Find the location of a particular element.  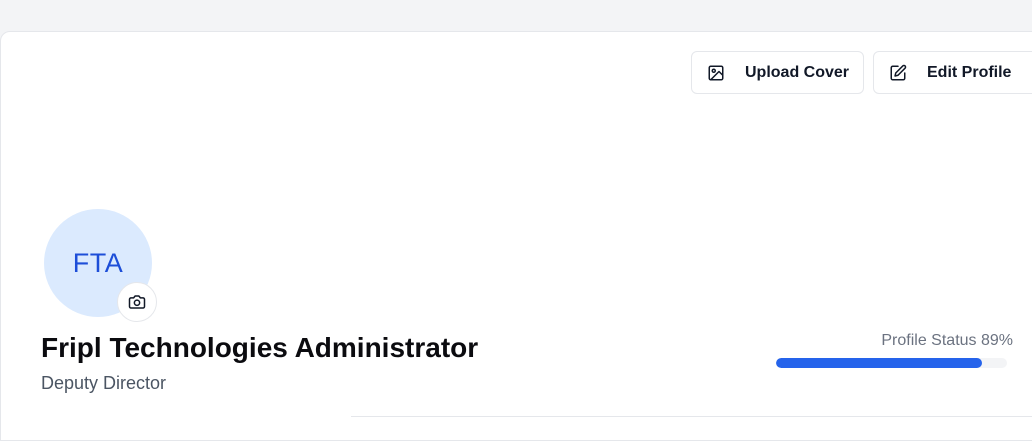

divider is located at coordinates (691, 416).